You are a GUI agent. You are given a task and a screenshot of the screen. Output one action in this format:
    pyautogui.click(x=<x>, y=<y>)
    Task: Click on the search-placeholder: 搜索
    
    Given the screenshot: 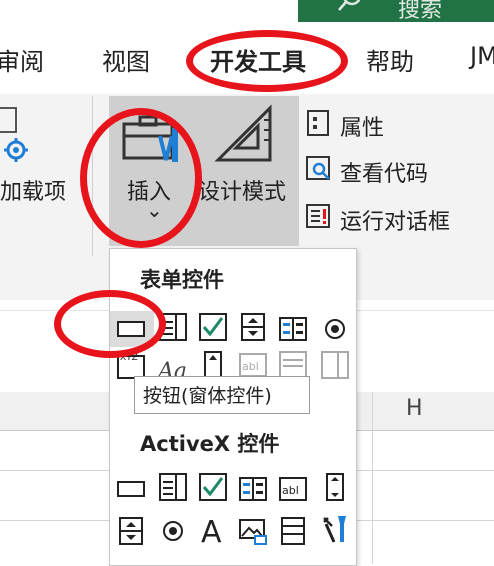 What is the action you would take?
    pyautogui.click(x=420, y=11)
    